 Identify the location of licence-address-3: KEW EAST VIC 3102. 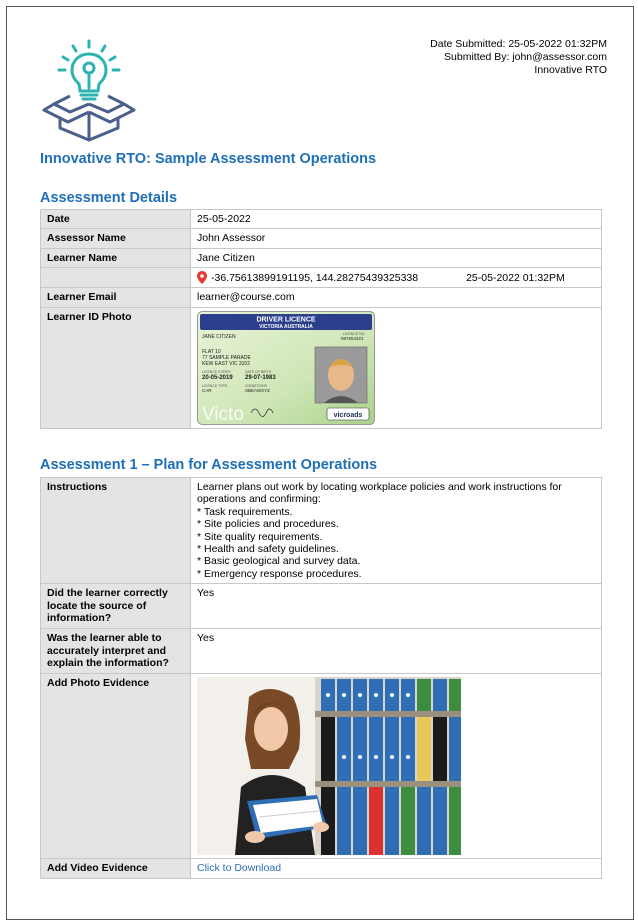
(226, 364).